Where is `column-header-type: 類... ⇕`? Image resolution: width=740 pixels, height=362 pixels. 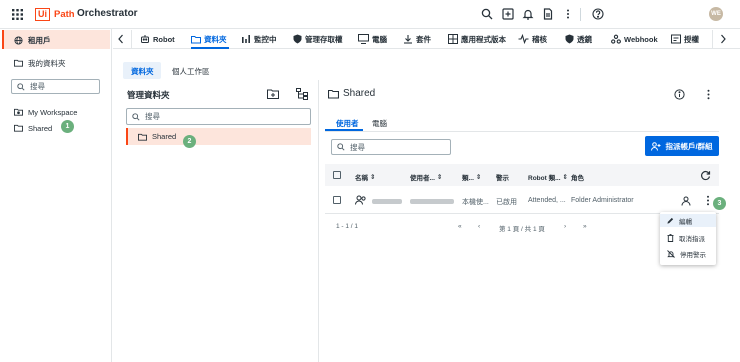
column-header-type: 類... ⇕ is located at coordinates (471, 177).